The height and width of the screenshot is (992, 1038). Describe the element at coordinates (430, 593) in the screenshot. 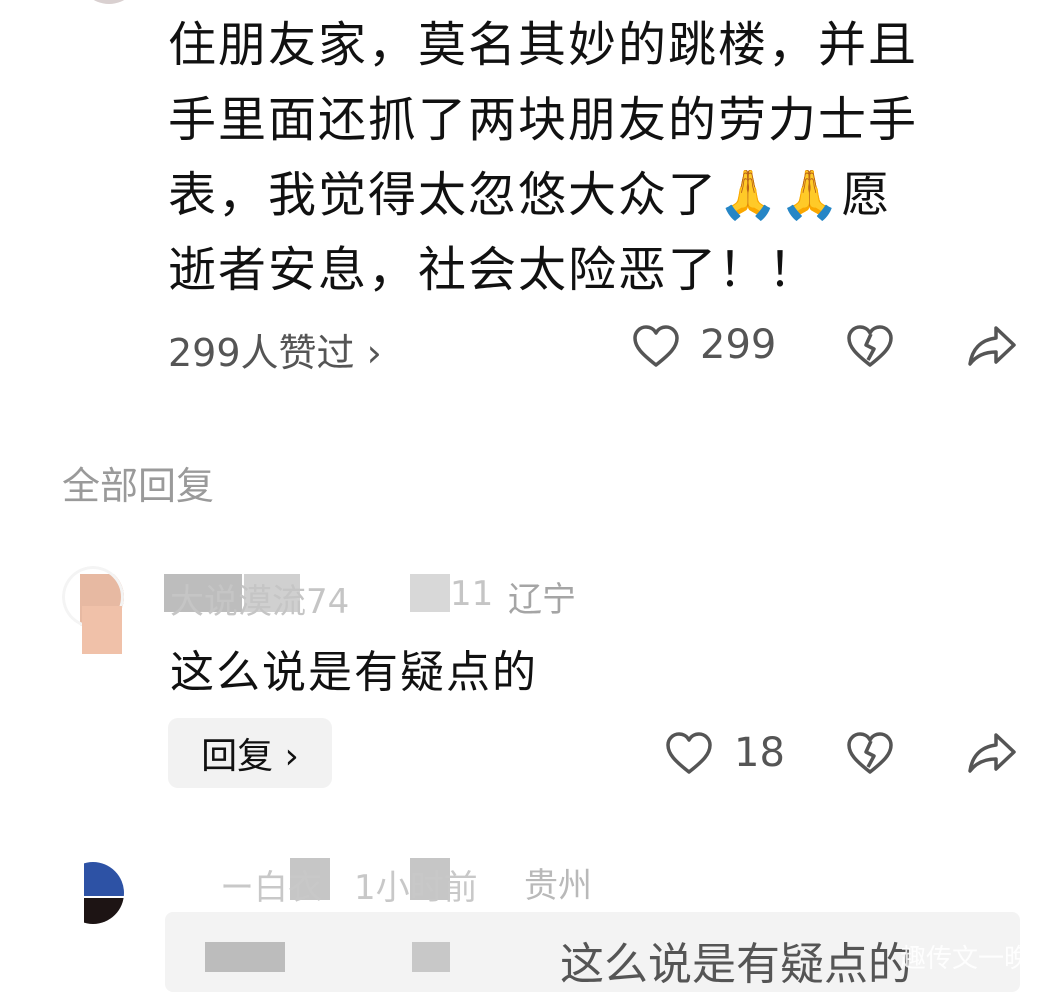

I see `username-redaction` at that location.